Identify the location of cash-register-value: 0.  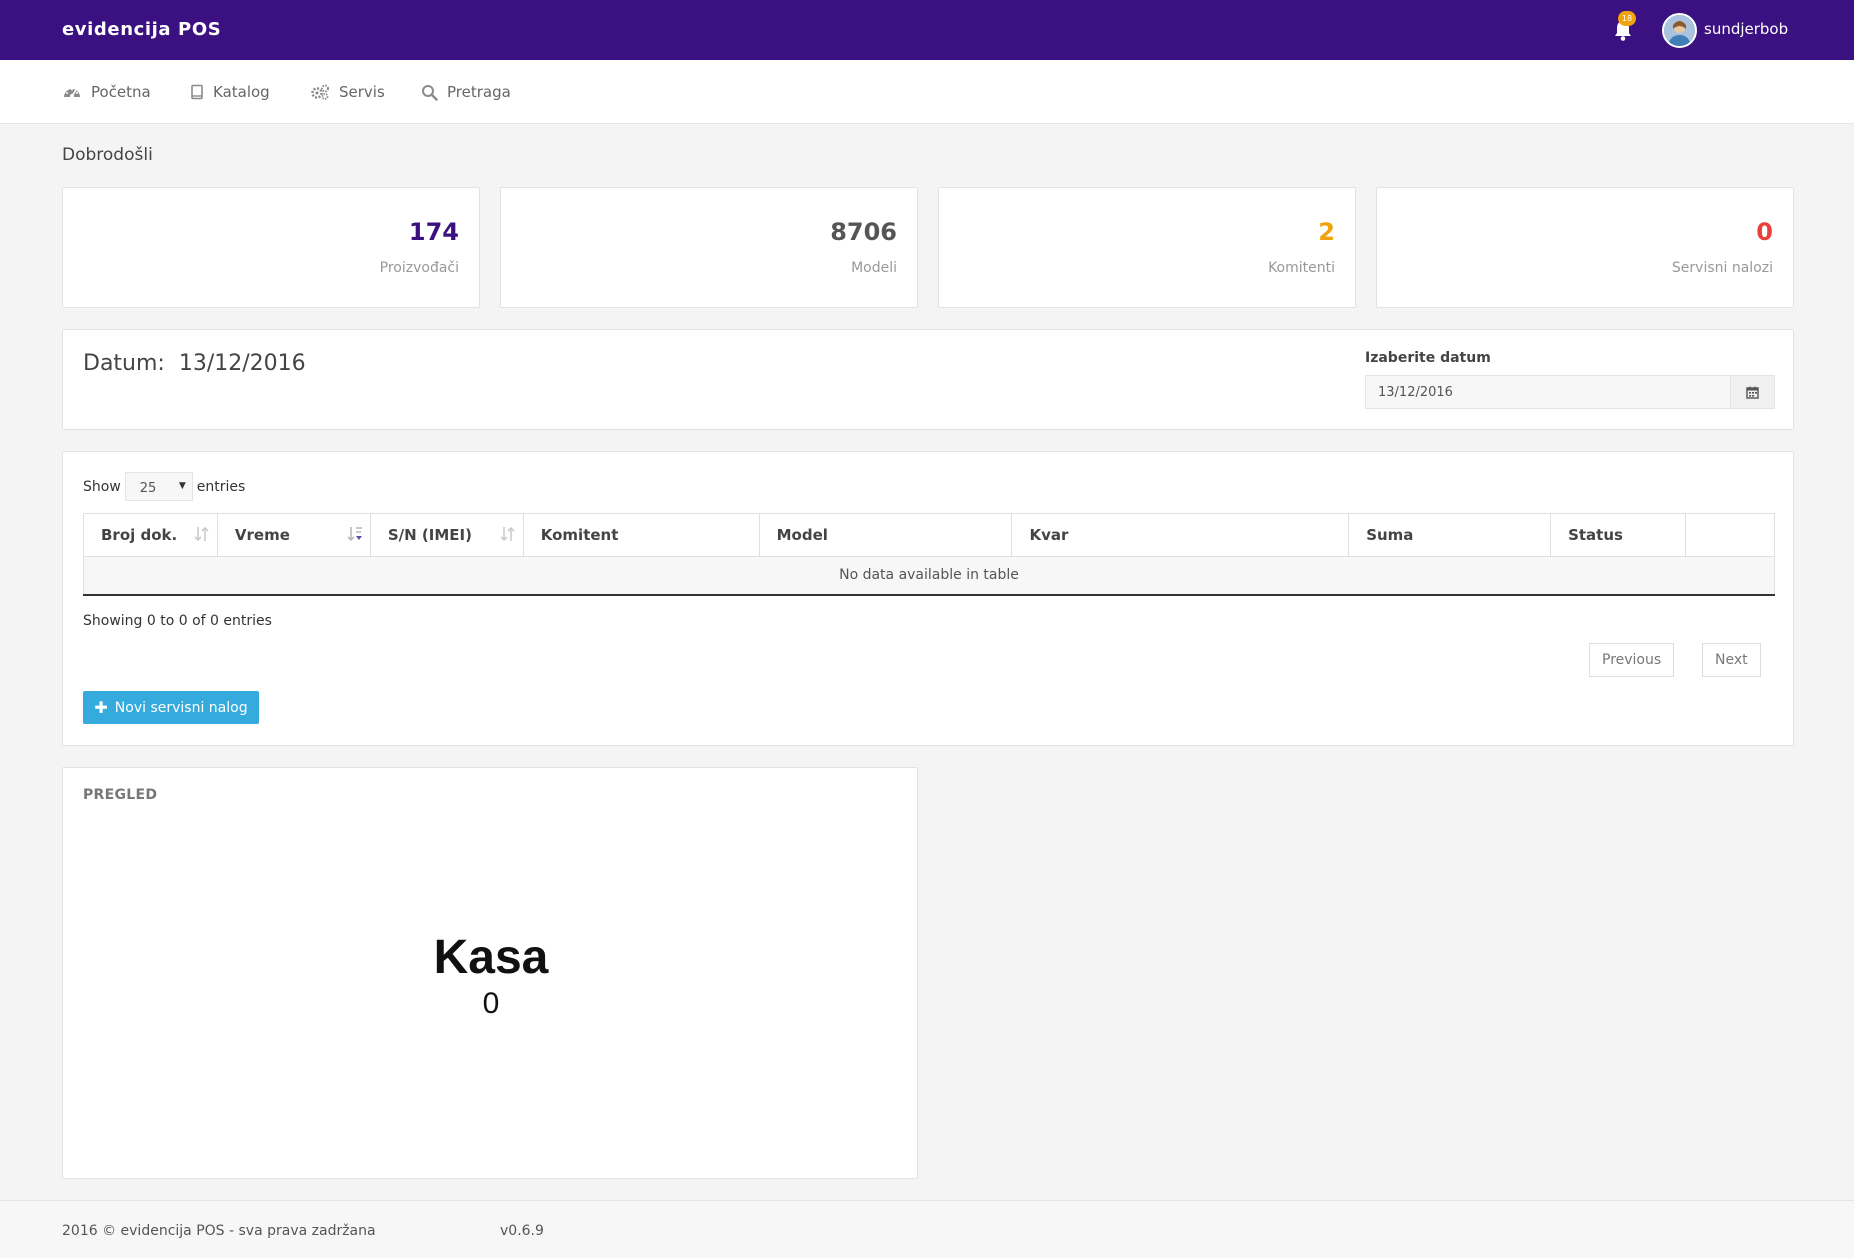
(491, 1003).